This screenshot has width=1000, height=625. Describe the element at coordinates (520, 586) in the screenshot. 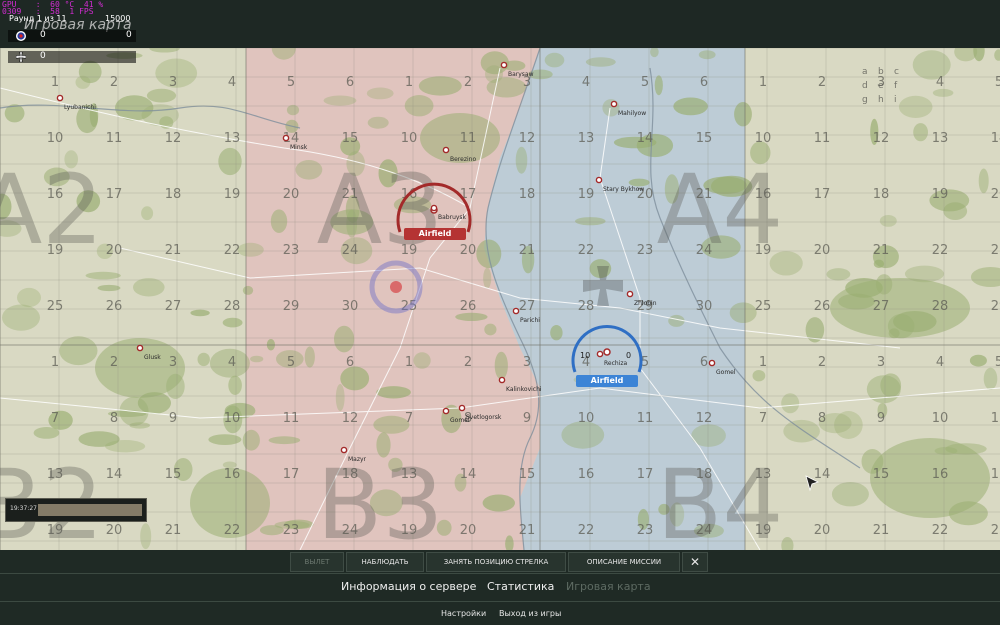

I see `tab-statistics: Статистика` at that location.